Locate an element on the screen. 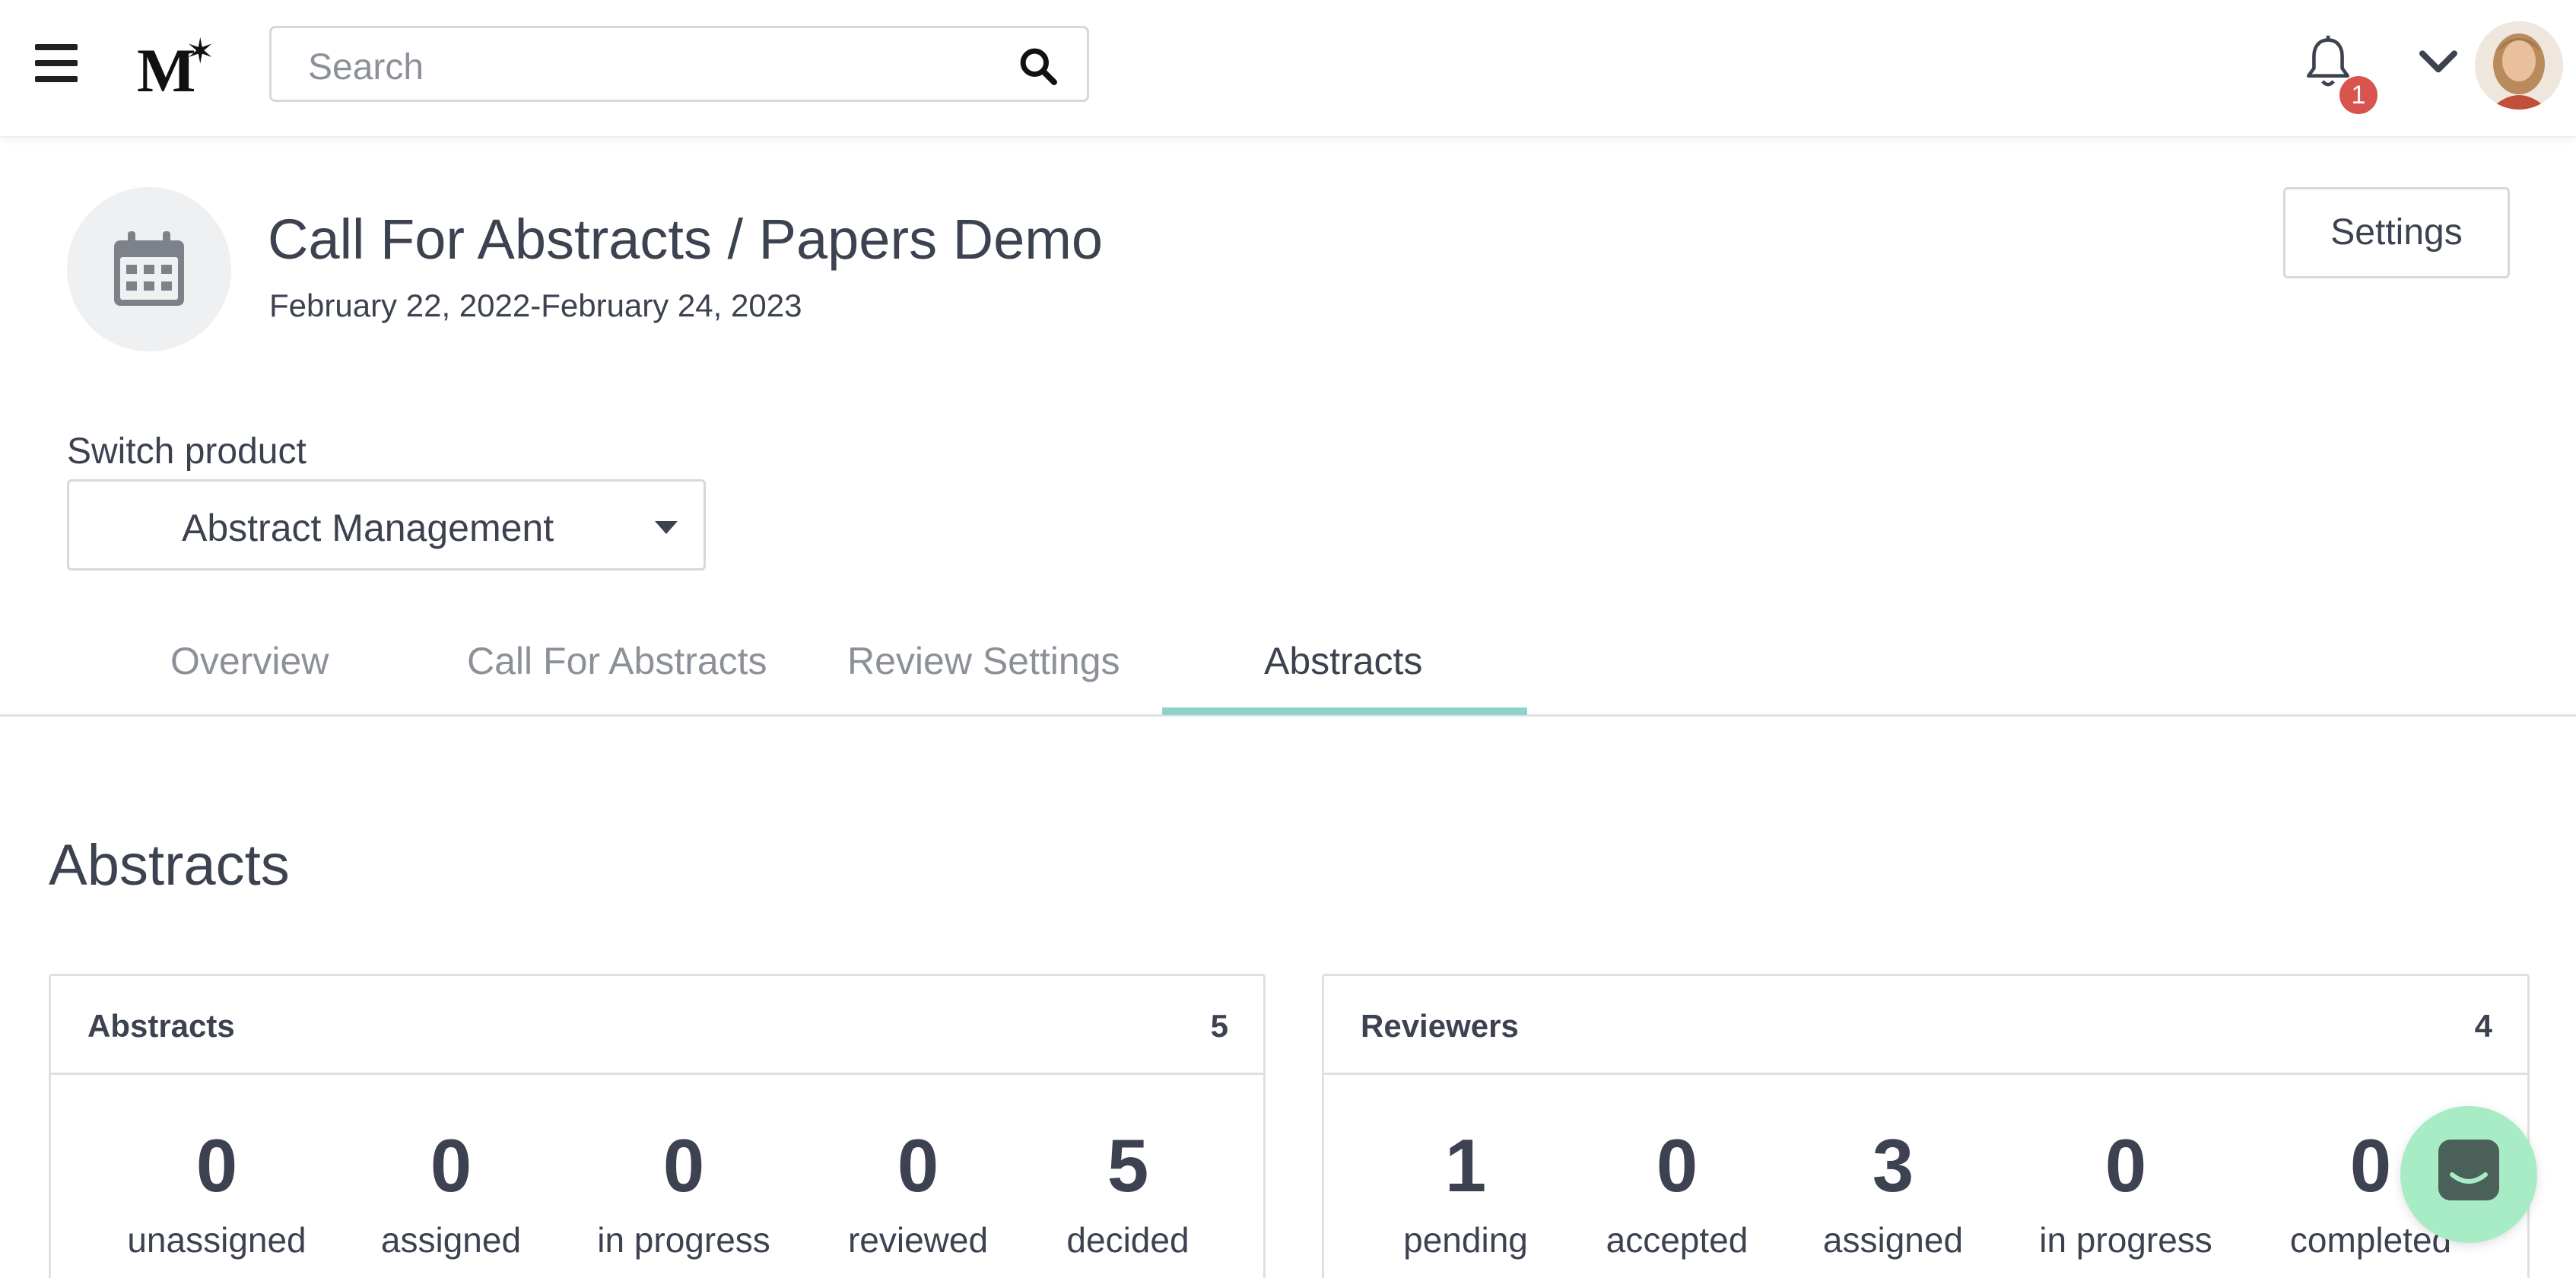 The width and height of the screenshot is (2576, 1278). switch-product-select: Abstract Management is located at coordinates (386, 525).